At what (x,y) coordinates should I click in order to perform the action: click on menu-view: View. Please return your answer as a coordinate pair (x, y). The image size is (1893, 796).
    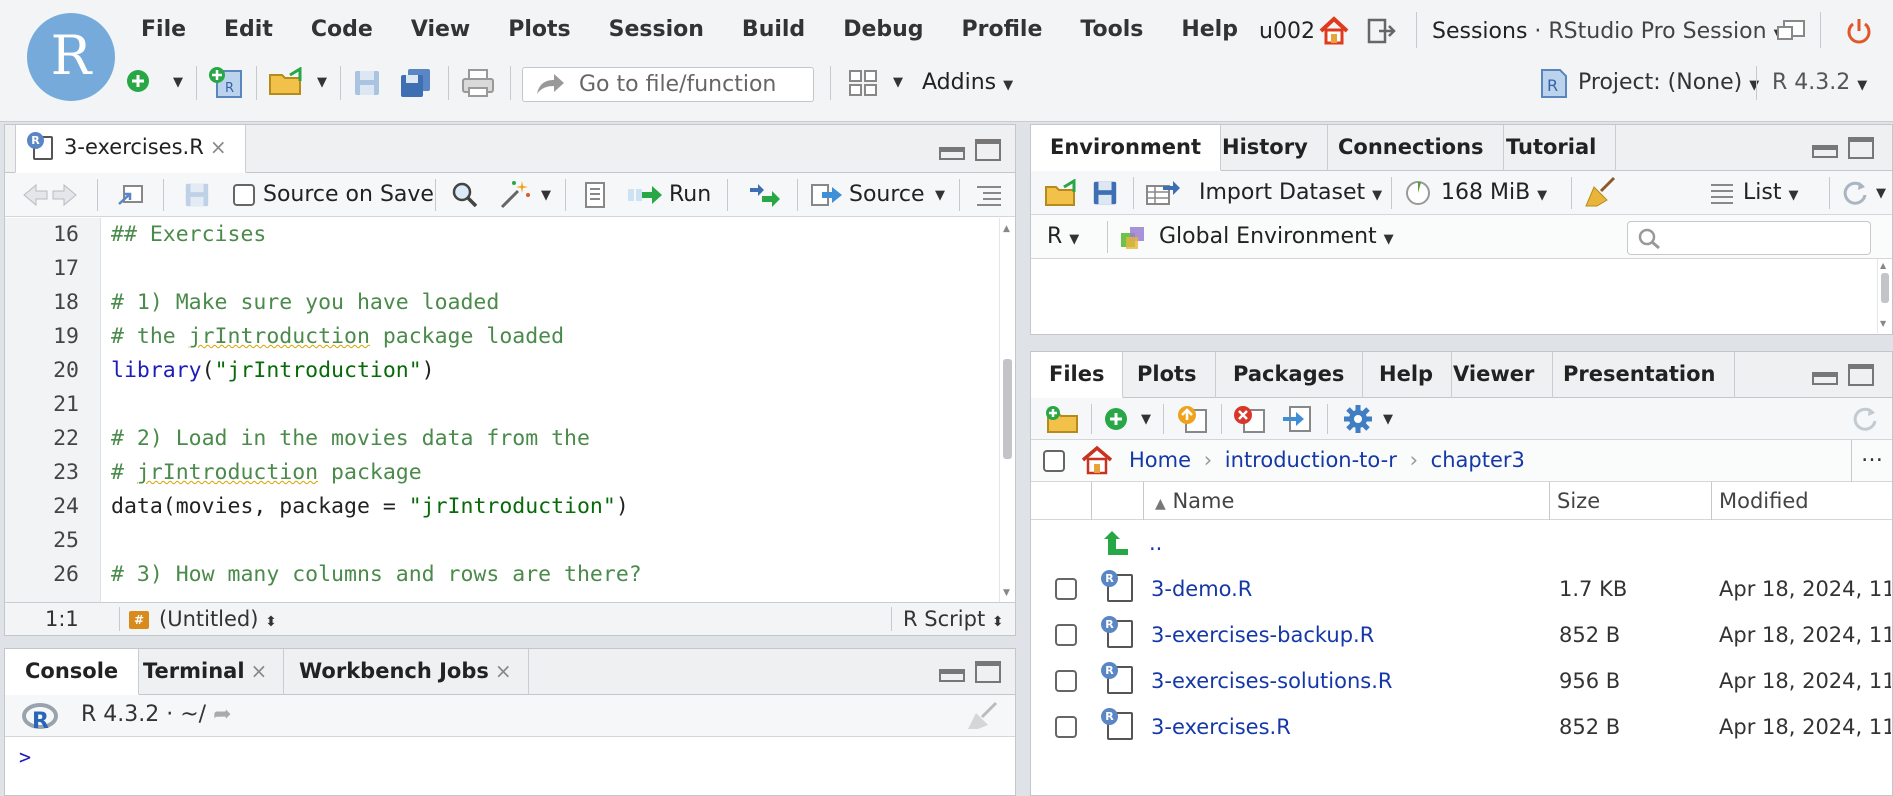
    Looking at the image, I should click on (440, 30).